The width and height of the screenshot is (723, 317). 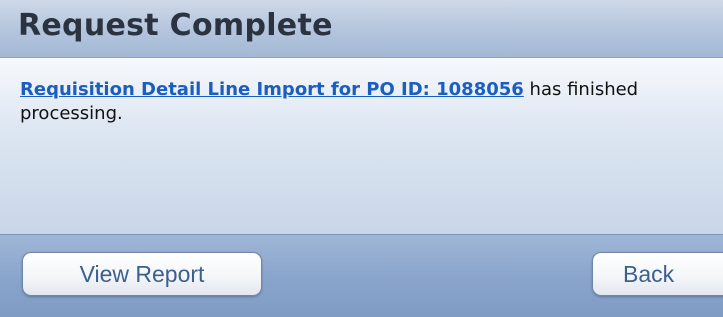 I want to click on back-button: Back, so click(x=657, y=274).